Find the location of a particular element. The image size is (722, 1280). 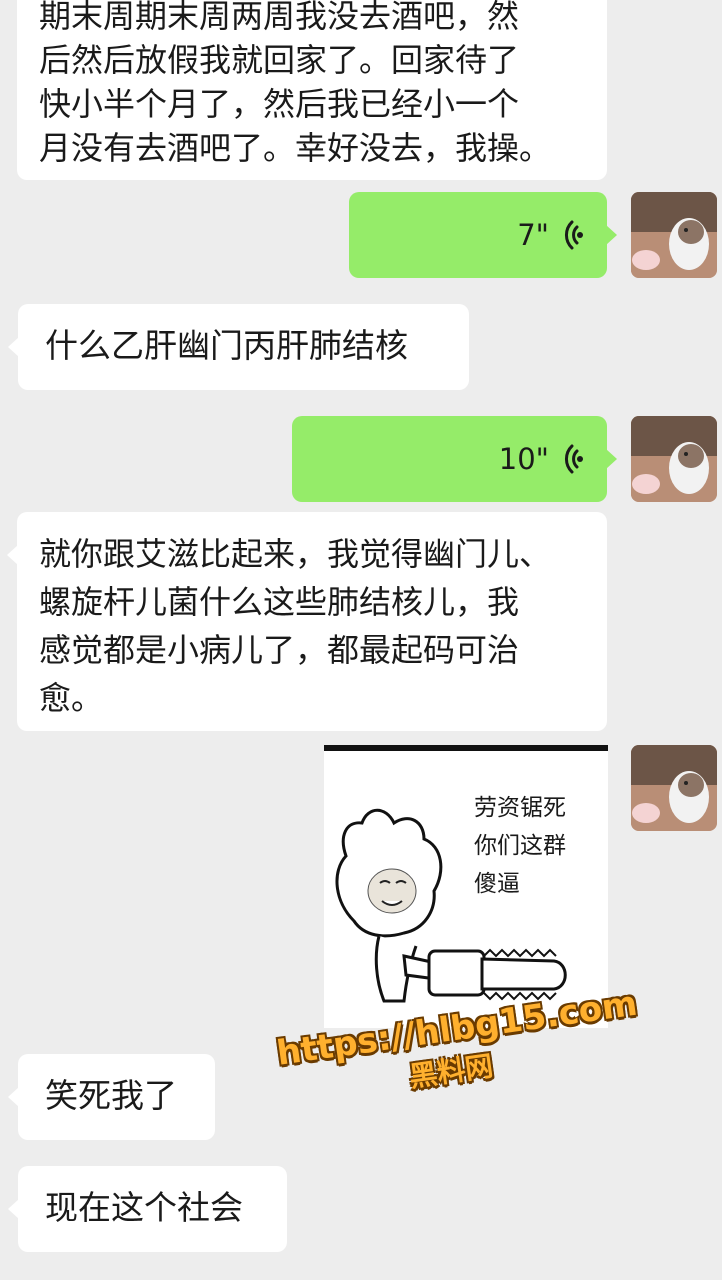

message-bubble-incoming: 笑死我了 is located at coordinates (111, 1097).